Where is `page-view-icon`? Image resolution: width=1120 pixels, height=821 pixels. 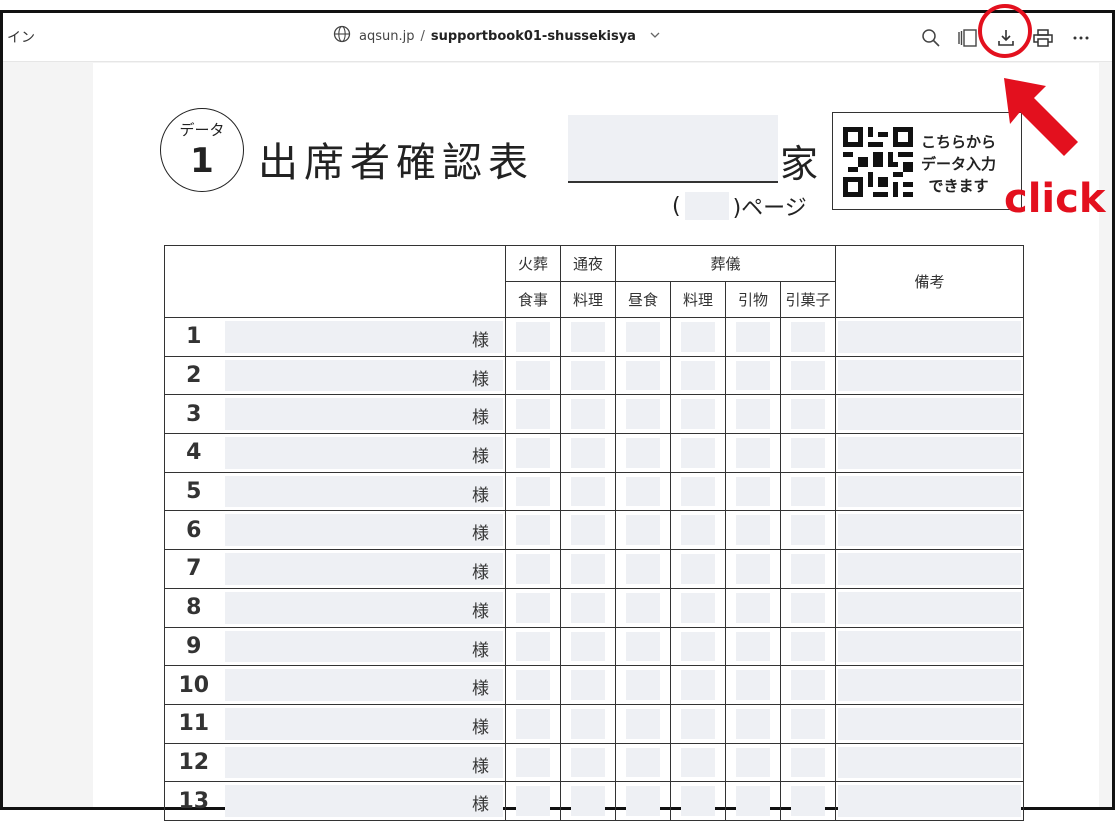 page-view-icon is located at coordinates (967, 38).